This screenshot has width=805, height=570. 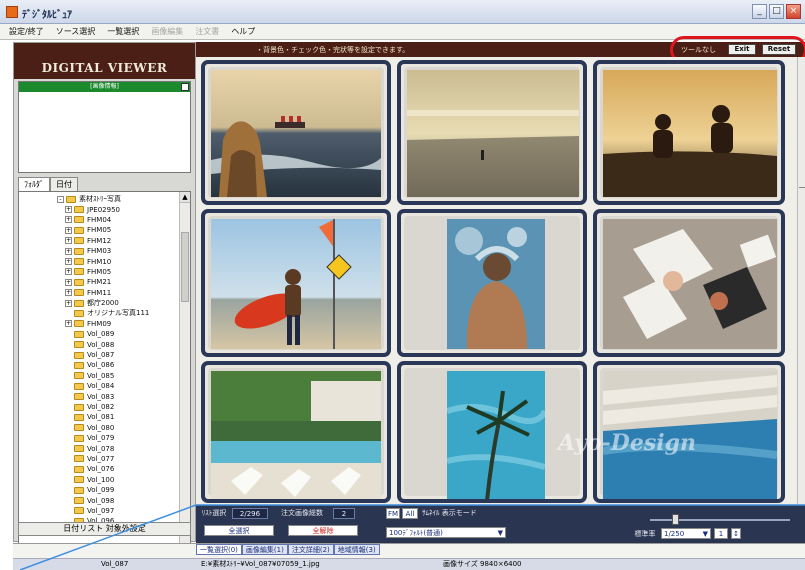 What do you see at coordinates (323, 530) in the screenshot?
I see `clear-all-button: 全解除` at bounding box center [323, 530].